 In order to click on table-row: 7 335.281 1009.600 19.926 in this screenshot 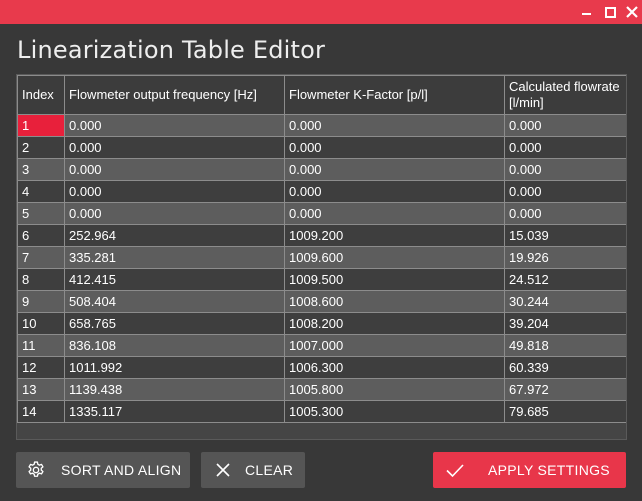, I will do `click(321, 257)`.